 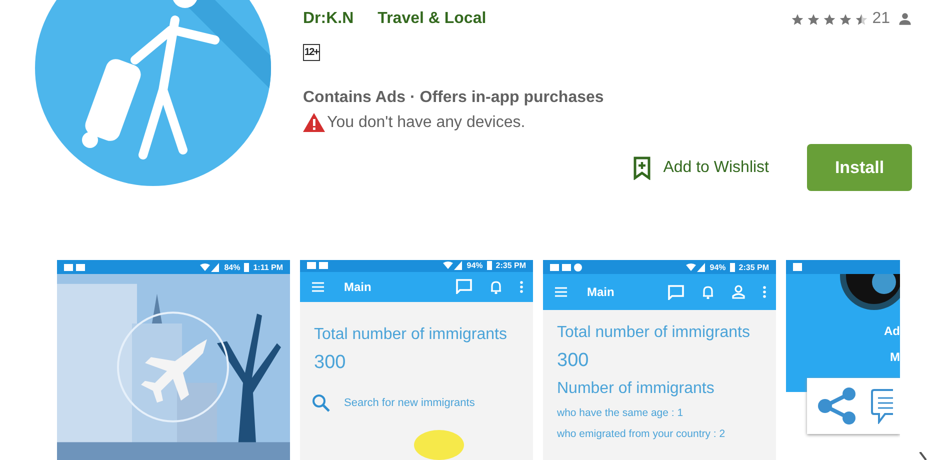 What do you see at coordinates (881, 19) in the screenshot?
I see `rating-count: 21` at bounding box center [881, 19].